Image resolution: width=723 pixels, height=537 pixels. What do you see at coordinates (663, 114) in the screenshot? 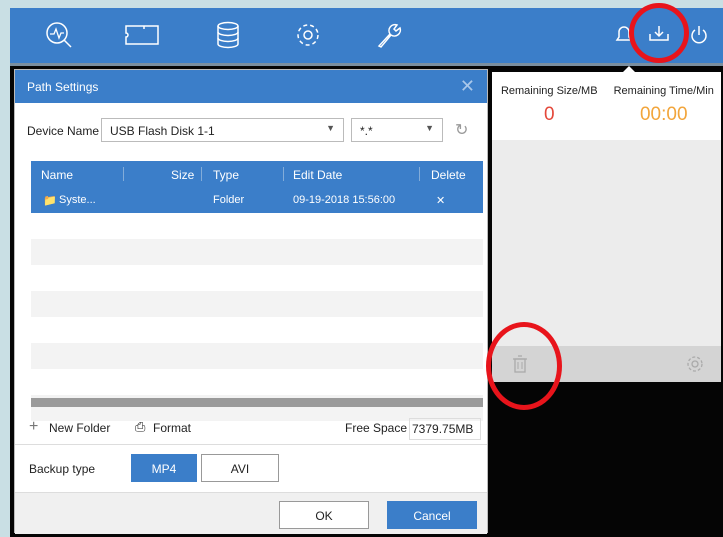
I see `remaining-time-value: 00:00` at bounding box center [663, 114].